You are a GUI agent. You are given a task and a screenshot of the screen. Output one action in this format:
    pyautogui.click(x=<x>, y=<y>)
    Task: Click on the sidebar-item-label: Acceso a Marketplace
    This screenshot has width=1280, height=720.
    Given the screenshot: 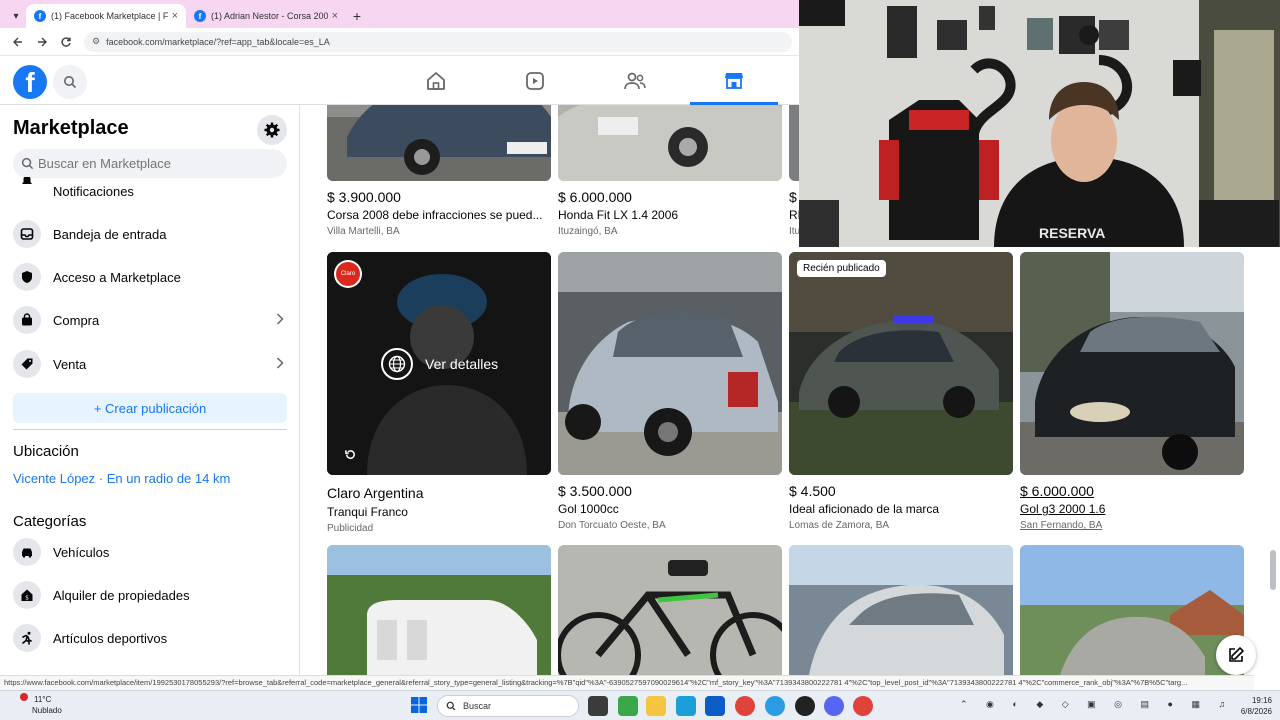 What is the action you would take?
    pyautogui.click(x=117, y=277)
    